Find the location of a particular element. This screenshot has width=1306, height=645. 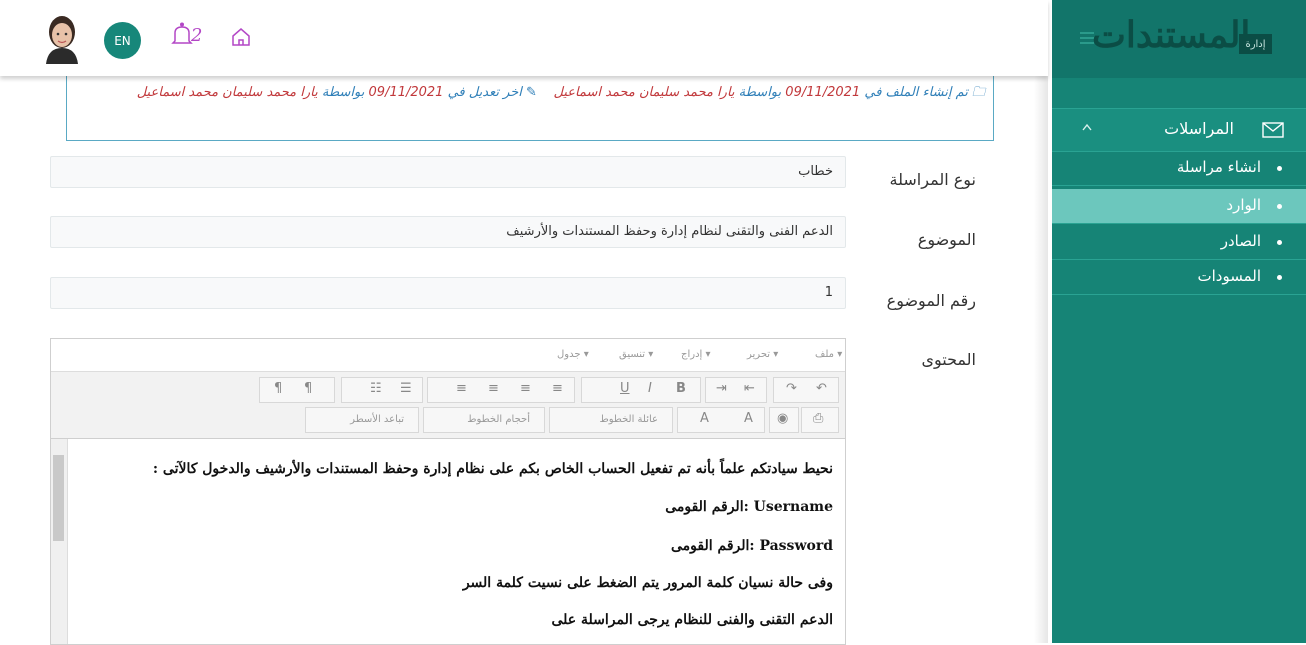

menu-insert: إدراج ▾ is located at coordinates (696, 354).